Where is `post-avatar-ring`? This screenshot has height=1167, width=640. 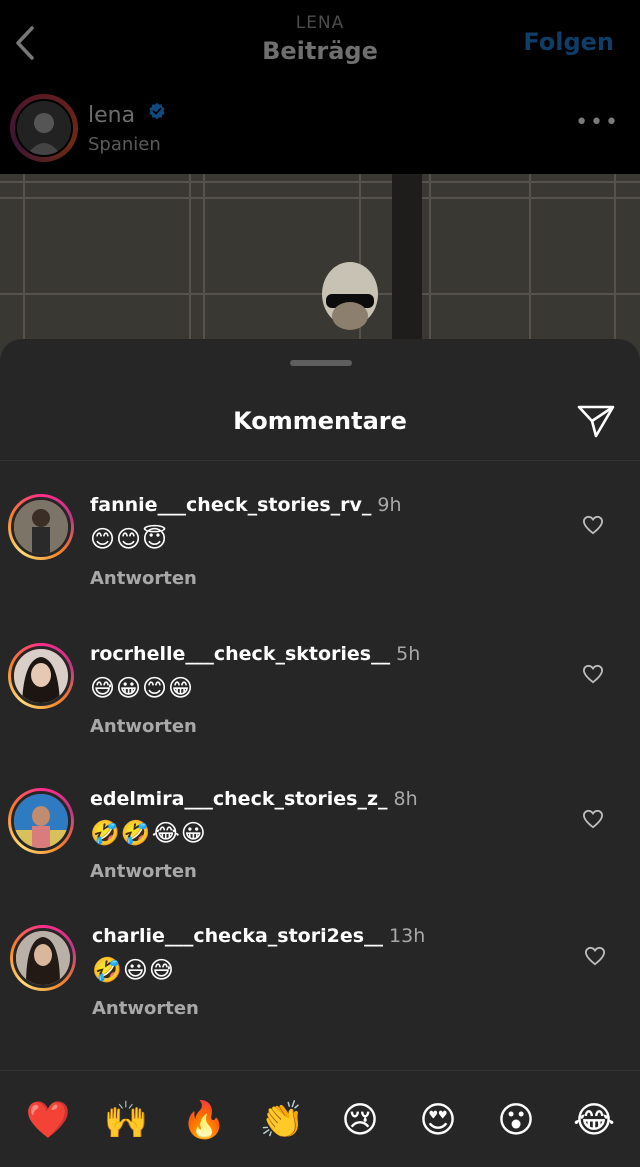
post-avatar-ring is located at coordinates (44, 128).